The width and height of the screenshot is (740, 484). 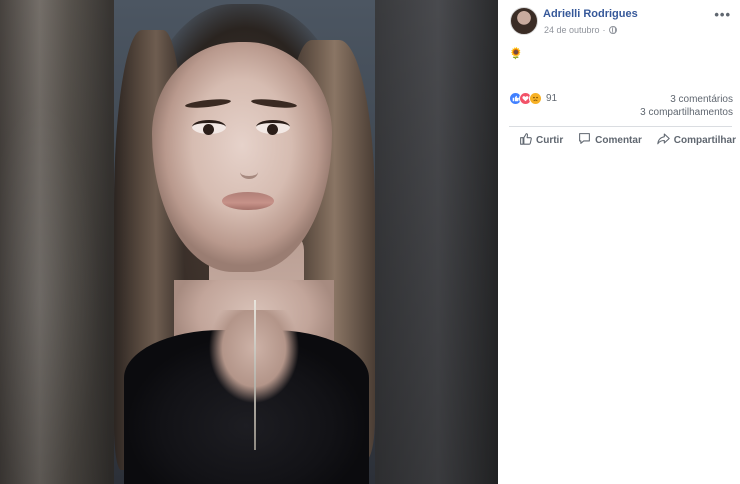 I want to click on photo-lips, so click(x=248, y=201).